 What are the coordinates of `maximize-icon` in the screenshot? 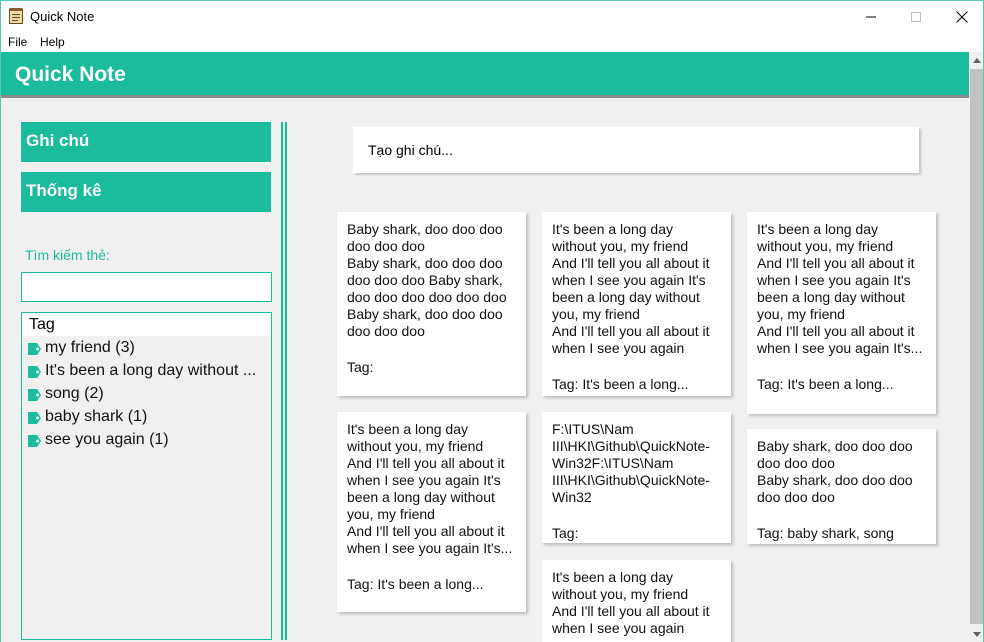 It's located at (916, 16).